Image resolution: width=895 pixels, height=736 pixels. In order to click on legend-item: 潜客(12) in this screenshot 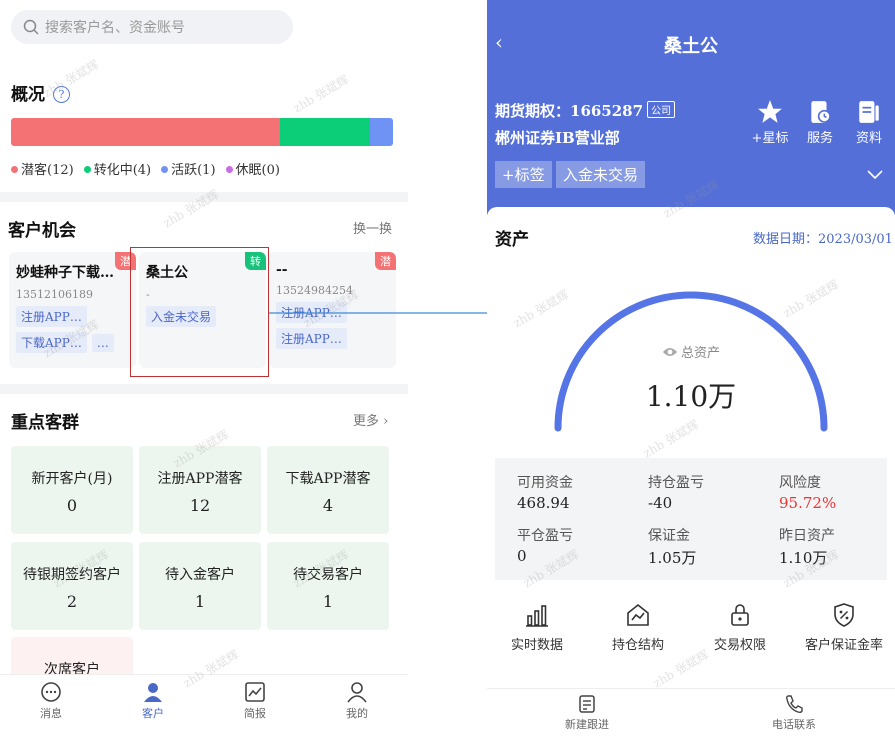, I will do `click(42, 168)`.